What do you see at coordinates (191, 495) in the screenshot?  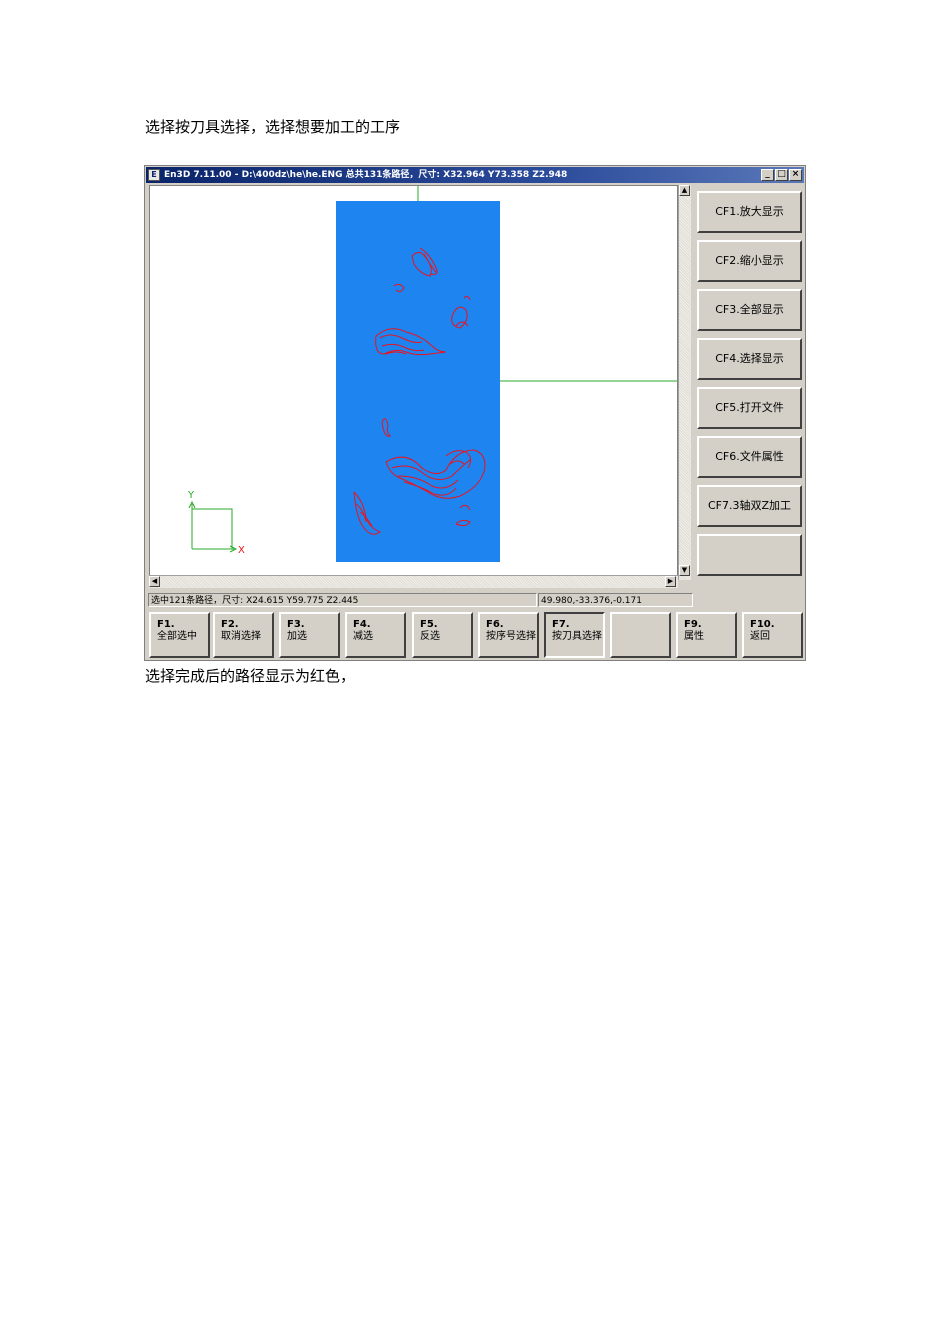 I see `axis-y-label: Y` at bounding box center [191, 495].